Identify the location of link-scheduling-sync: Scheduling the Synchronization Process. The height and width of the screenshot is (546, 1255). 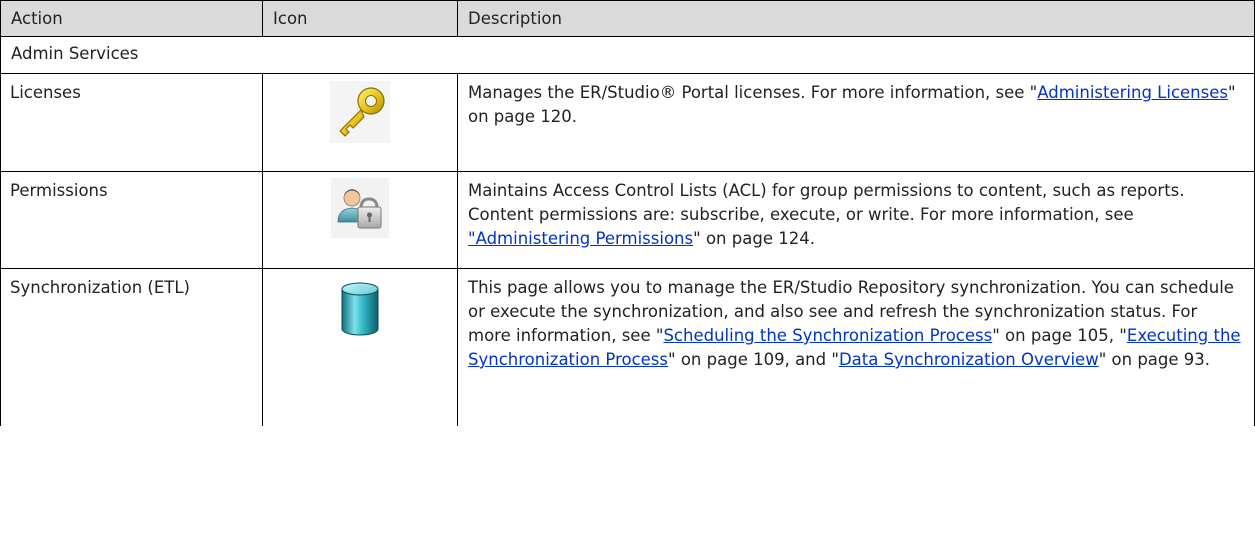
(827, 335).